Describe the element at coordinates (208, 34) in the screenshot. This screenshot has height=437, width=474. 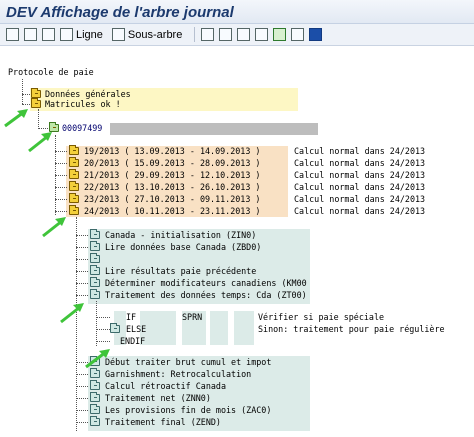
I see `find-icon` at that location.